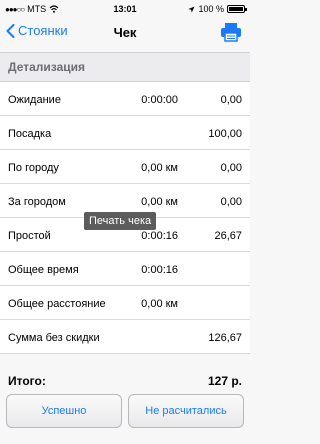 This screenshot has width=320, height=444. What do you see at coordinates (125, 269) in the screenshot?
I see `list-item-total-time: Общее время 0:00:16` at bounding box center [125, 269].